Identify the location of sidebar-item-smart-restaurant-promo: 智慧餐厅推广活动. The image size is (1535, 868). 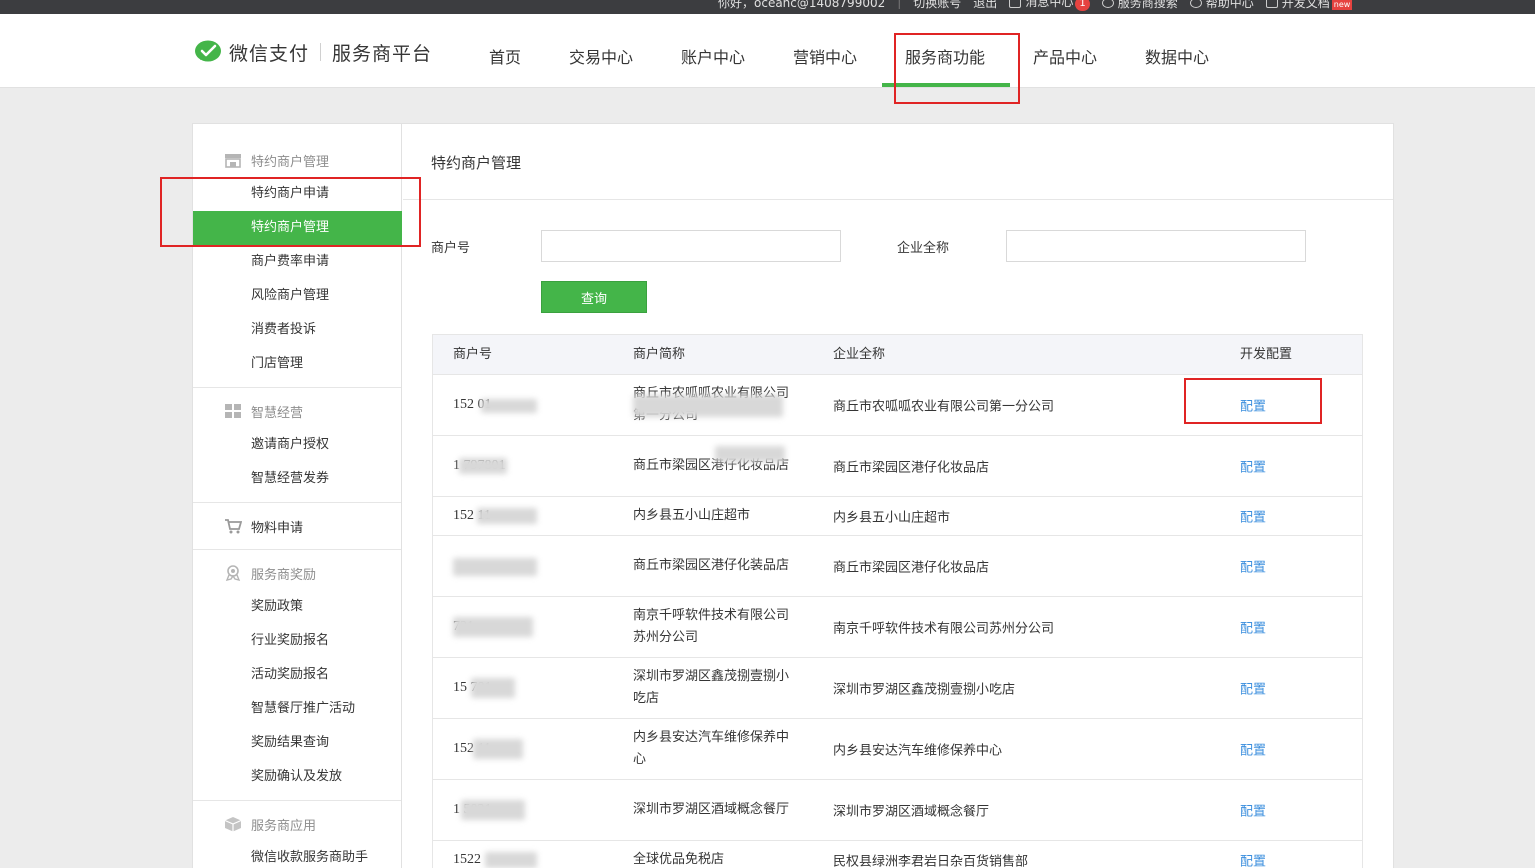
(297, 709).